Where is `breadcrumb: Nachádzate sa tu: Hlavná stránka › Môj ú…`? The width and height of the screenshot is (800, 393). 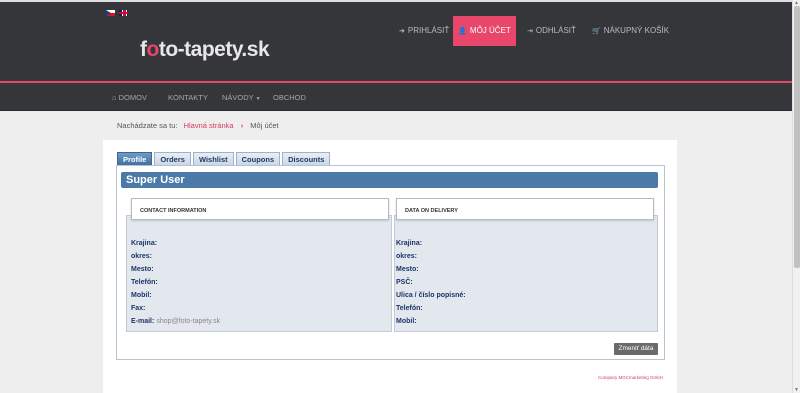
breadcrumb: Nachádzate sa tu: Hlavná stránka › Môj ú… is located at coordinates (198, 125).